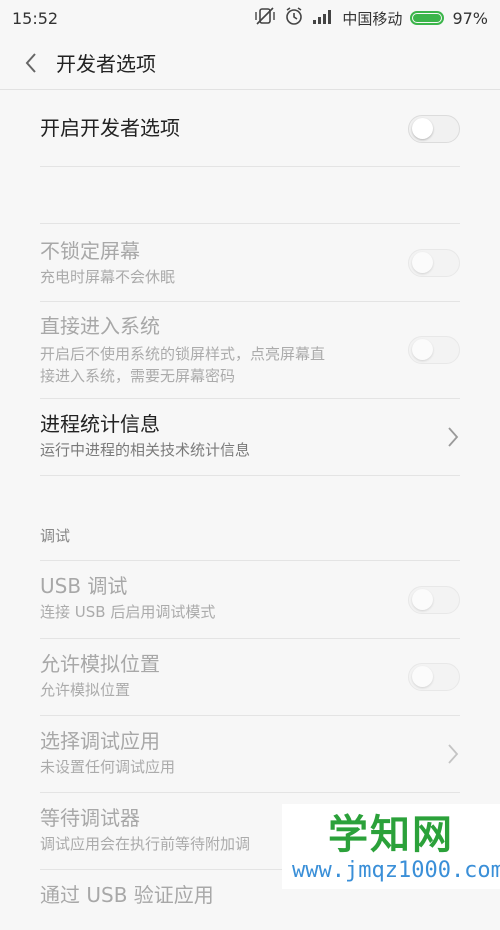 The width and height of the screenshot is (500, 930). I want to click on alarm-icon, so click(294, 18).